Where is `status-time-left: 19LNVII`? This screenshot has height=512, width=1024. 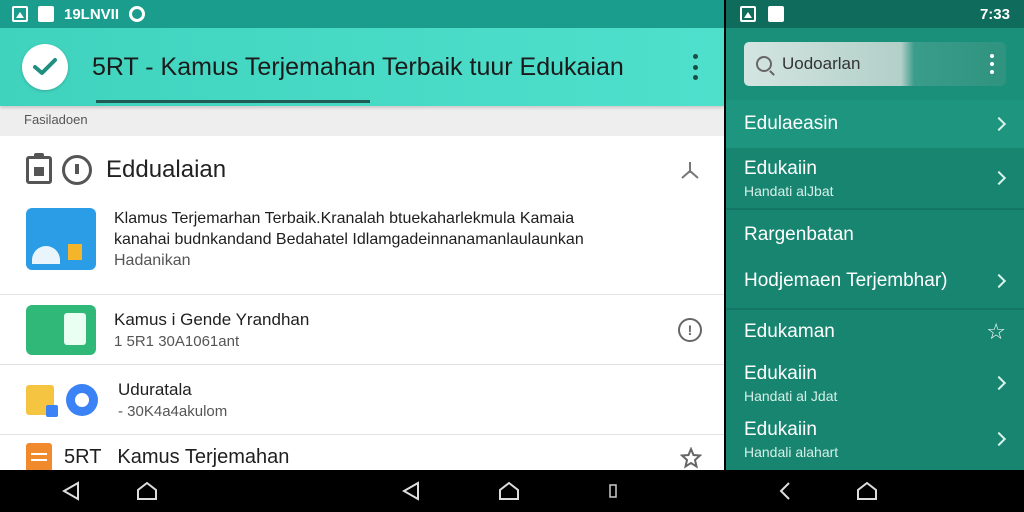
status-time-left: 19LNVII is located at coordinates (92, 14).